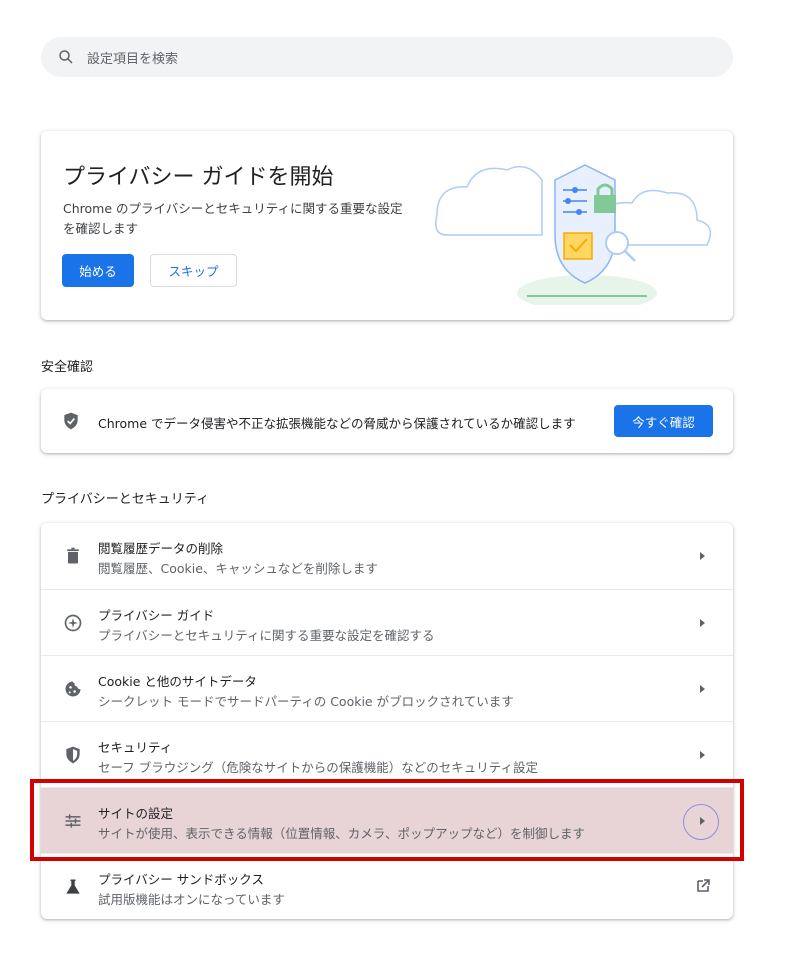  What do you see at coordinates (198, 177) in the screenshot?
I see `privacy-guide-title: プライバシー ガイドを開始` at bounding box center [198, 177].